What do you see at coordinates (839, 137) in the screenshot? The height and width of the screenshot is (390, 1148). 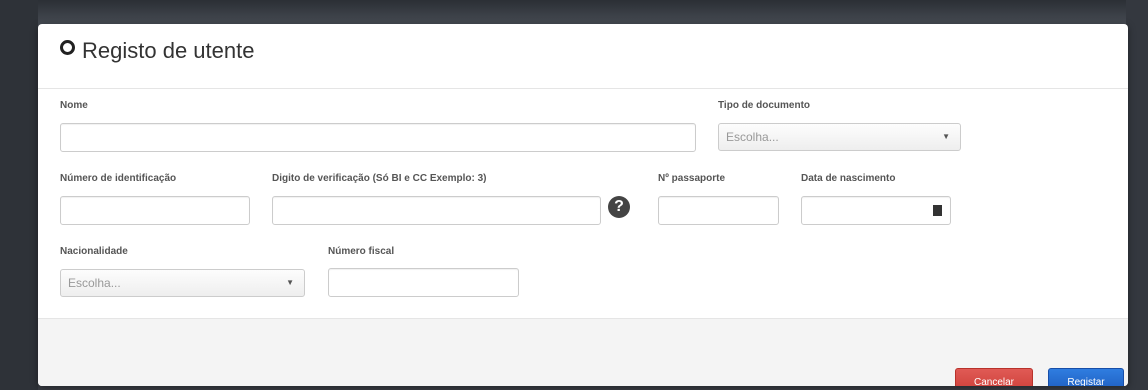 I see `tipo-documento-select: Escolha... ▼` at bounding box center [839, 137].